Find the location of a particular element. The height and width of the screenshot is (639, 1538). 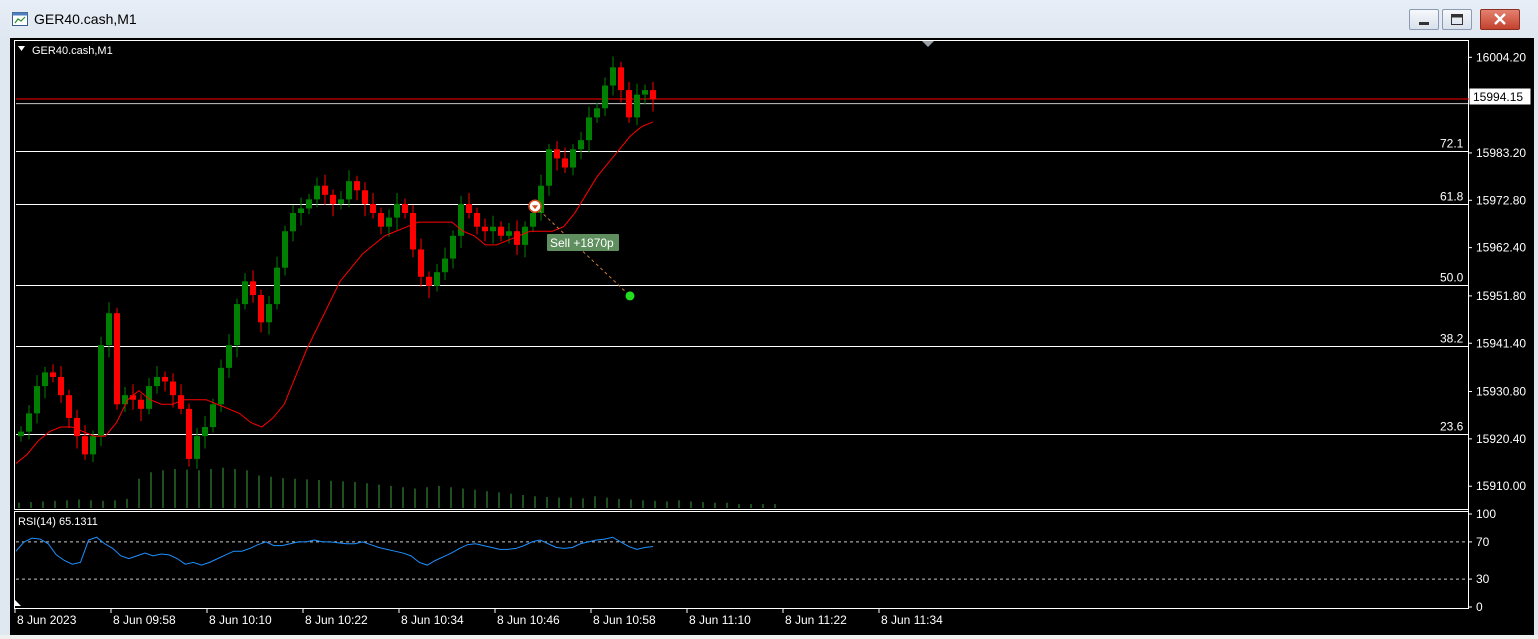

chart-menu-triangle-icon is located at coordinates (21, 48).